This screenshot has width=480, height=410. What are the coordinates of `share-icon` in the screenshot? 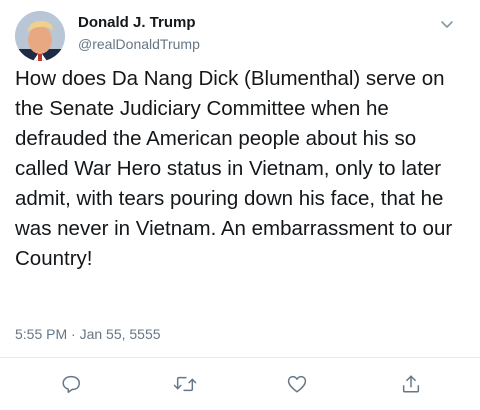 It's located at (411, 384).